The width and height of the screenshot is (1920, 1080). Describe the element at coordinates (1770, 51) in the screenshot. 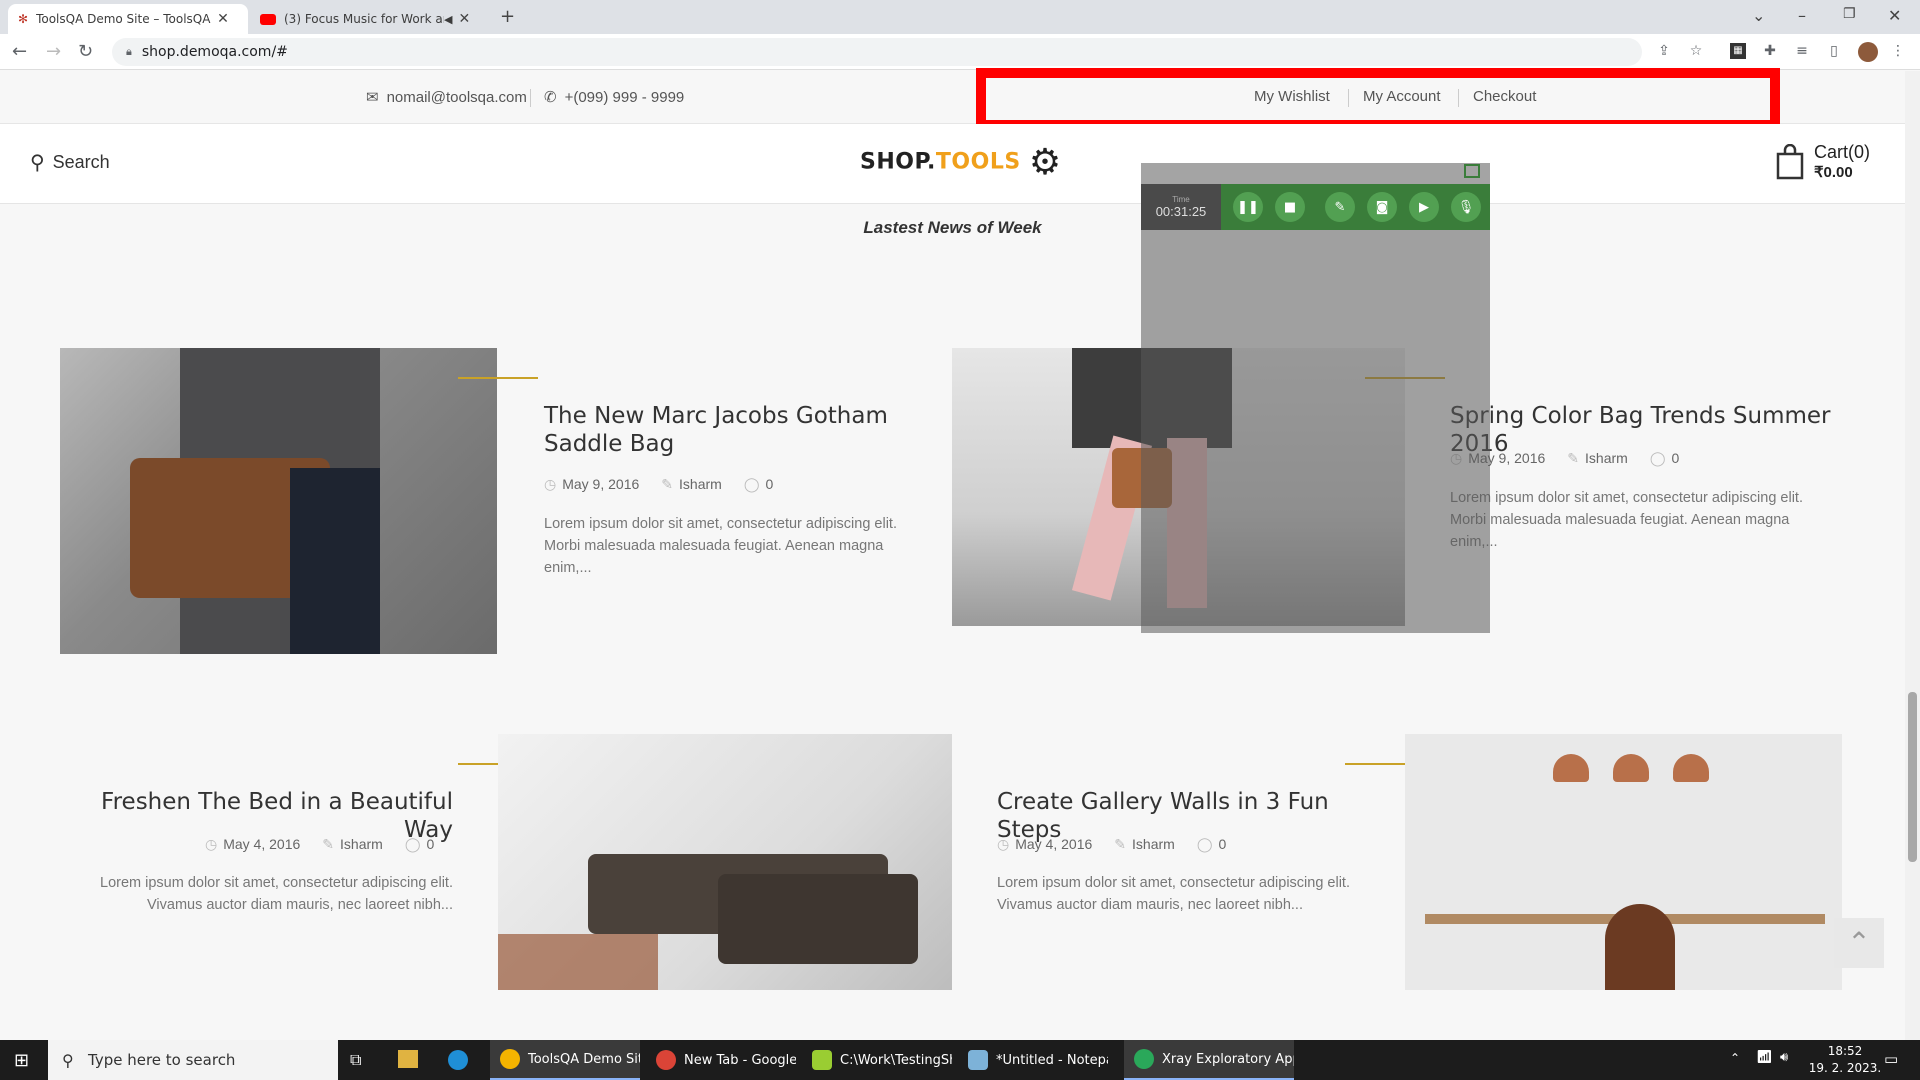

I see `extensions-puzzle-icon: ✚` at that location.